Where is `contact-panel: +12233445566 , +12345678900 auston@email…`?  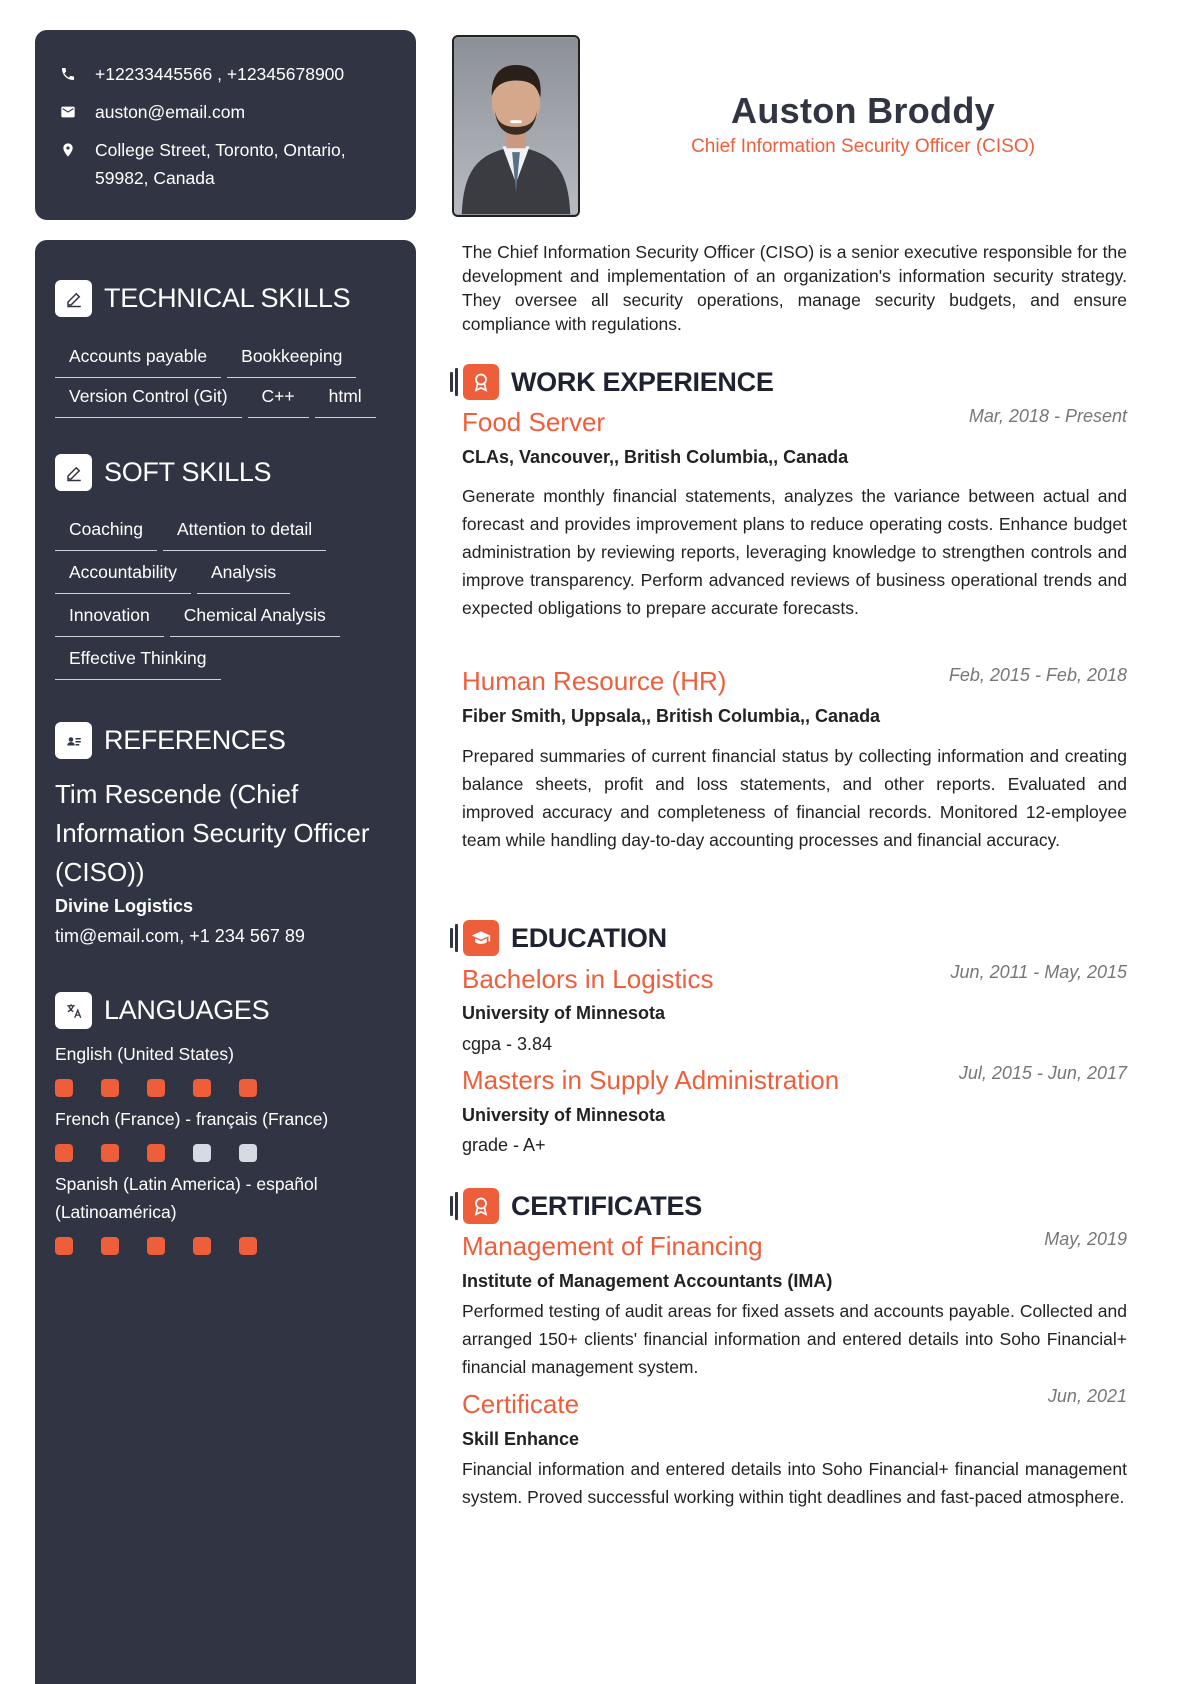
contact-panel: +12233445566 , +12345678900 auston@email… is located at coordinates (225, 125).